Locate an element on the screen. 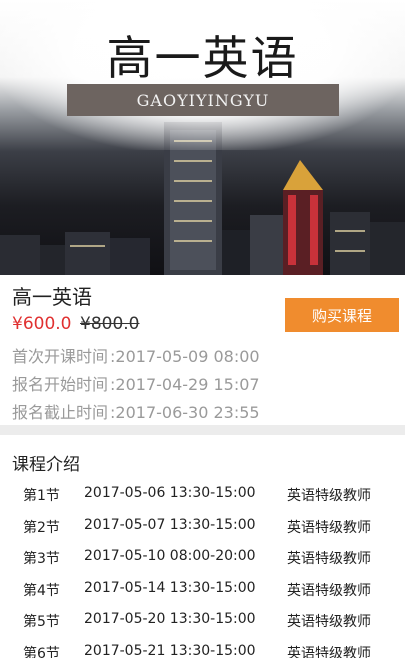 This screenshot has height=658, width=405. lesson-row: 第5节 2017-05-20 13:30-15:00 英语特级教师 is located at coordinates (202, 620).